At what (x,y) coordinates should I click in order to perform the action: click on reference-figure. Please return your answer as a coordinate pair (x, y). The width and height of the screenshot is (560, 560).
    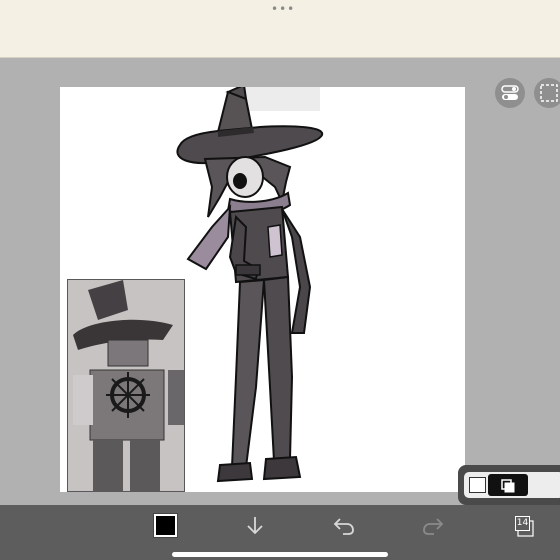
    Looking at the image, I should click on (126, 385).